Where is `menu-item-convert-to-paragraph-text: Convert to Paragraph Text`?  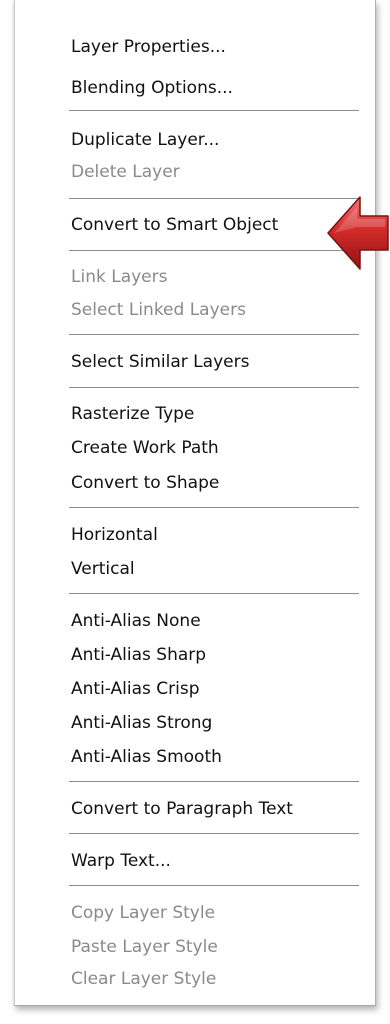
menu-item-convert-to-paragraph-text: Convert to Paragraph Text is located at coordinates (182, 809).